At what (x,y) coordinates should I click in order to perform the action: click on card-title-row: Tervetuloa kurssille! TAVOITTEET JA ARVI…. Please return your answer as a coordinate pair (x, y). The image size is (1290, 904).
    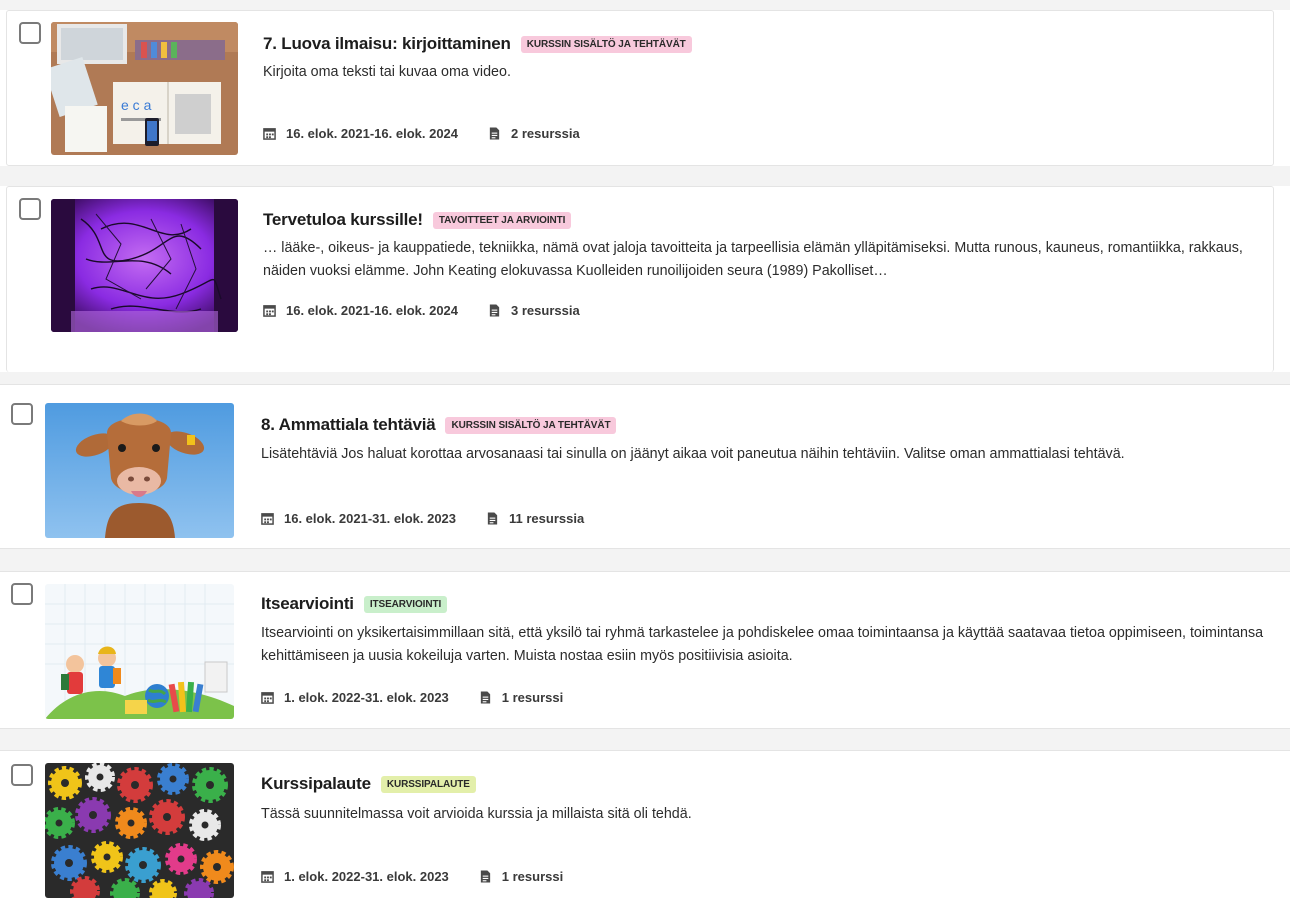
    Looking at the image, I should click on (417, 220).